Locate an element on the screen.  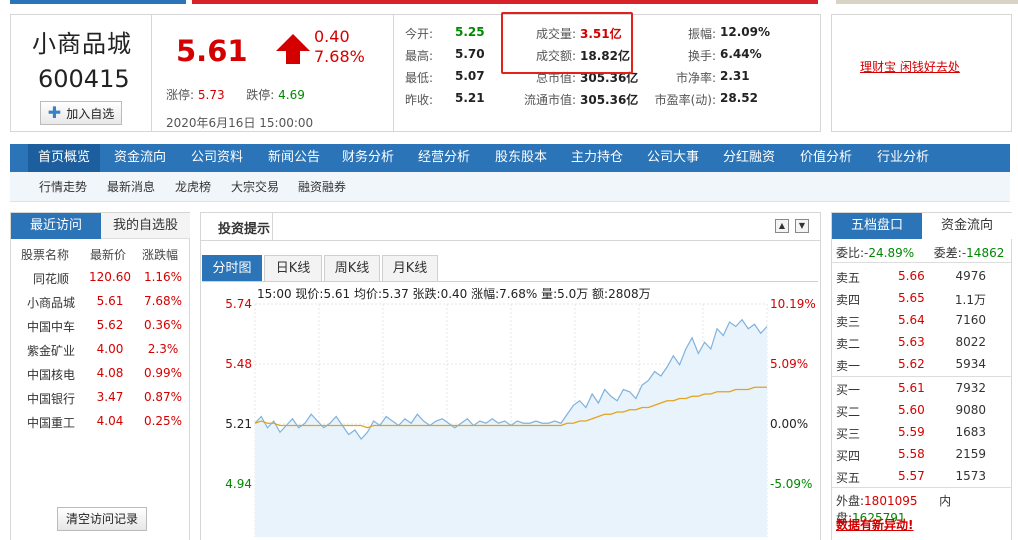
outer-label: 外盘: is located at coordinates (850, 501).